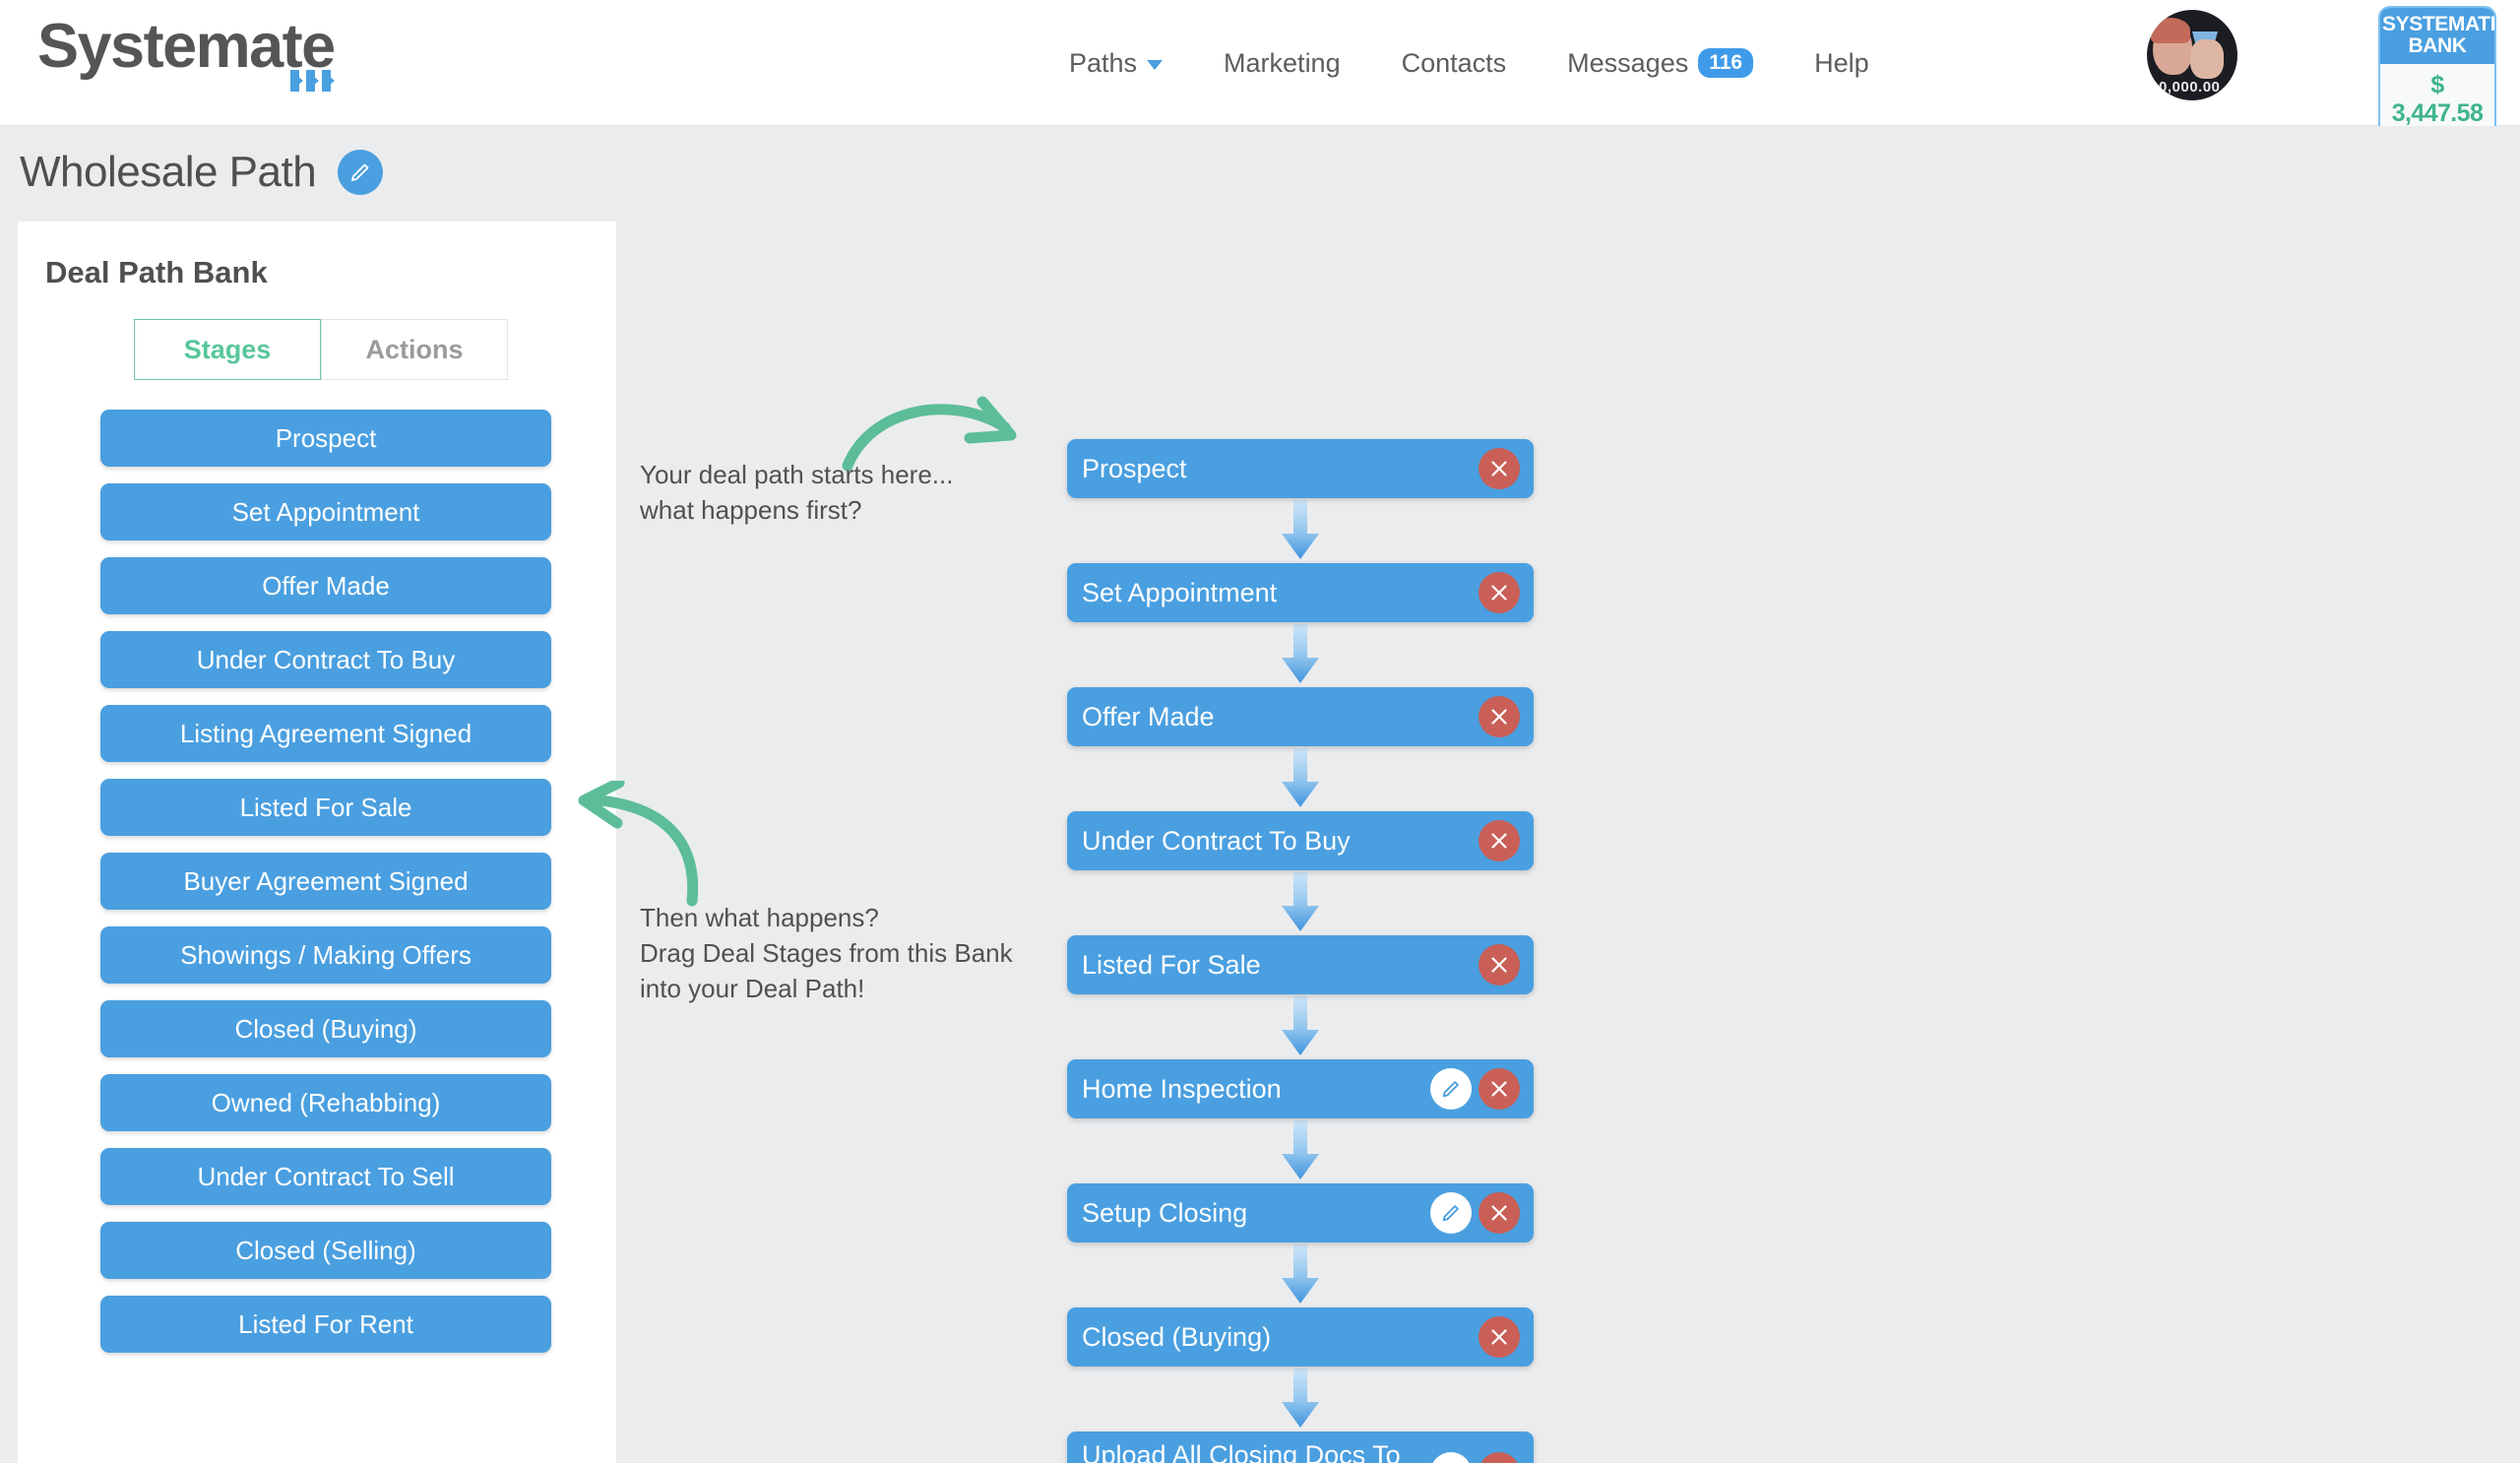 The image size is (2520, 1463). I want to click on app-logo: Systemate, so click(186, 52).